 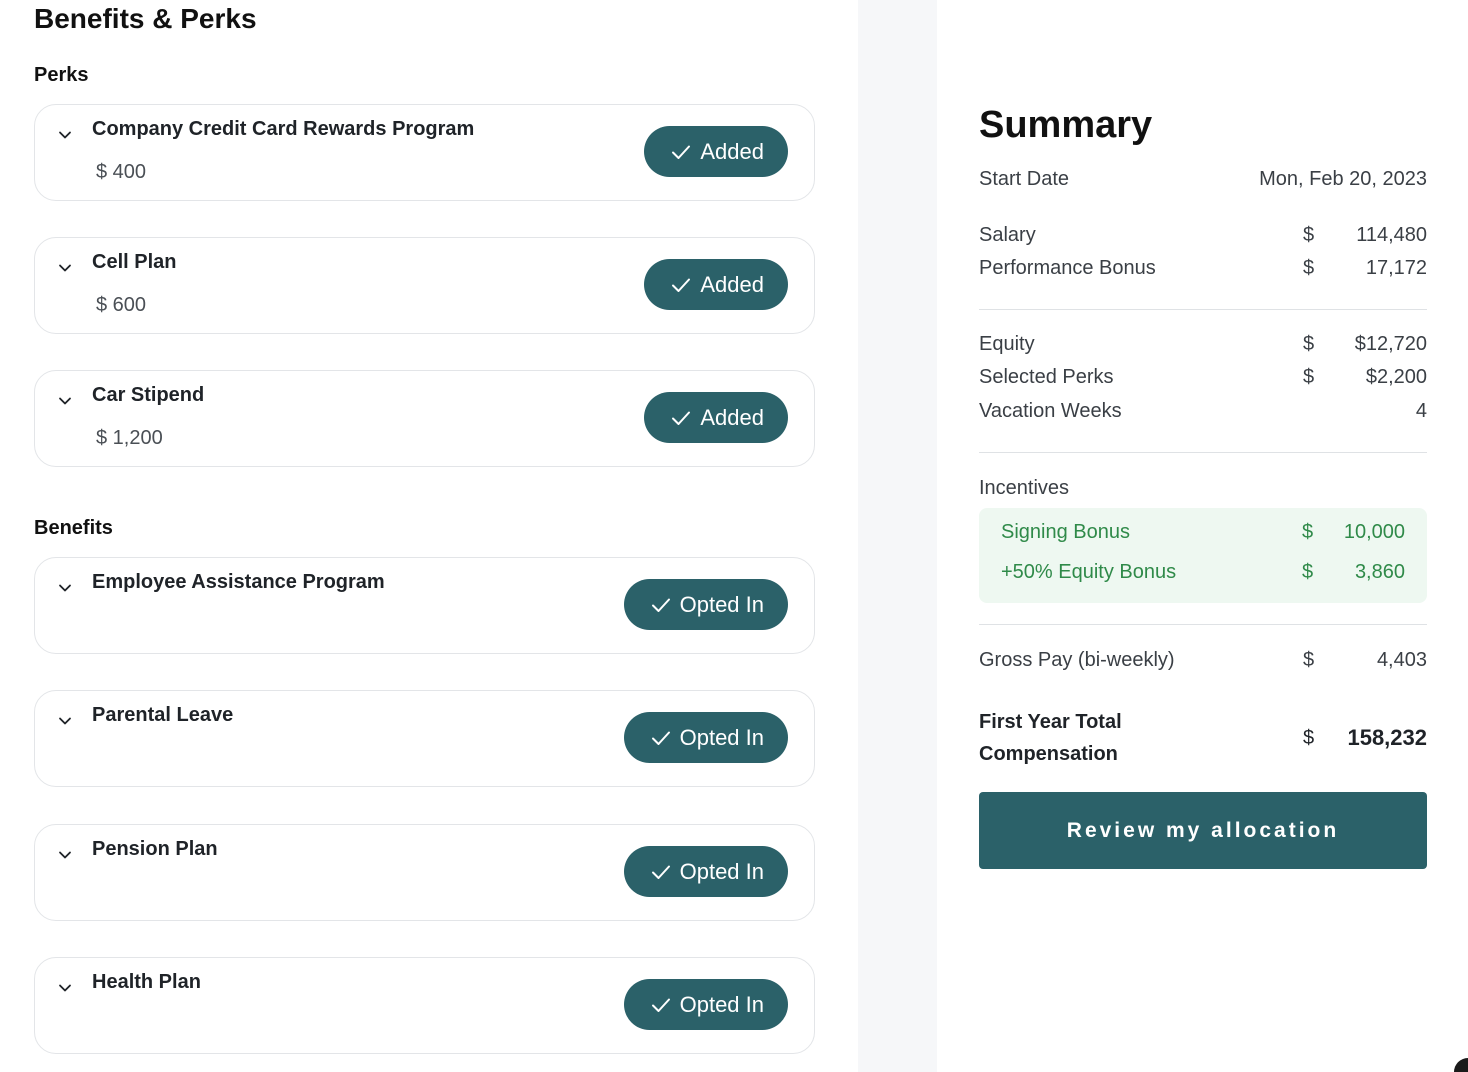 I want to click on gross-pay-value: 4,403, so click(x=1401, y=660).